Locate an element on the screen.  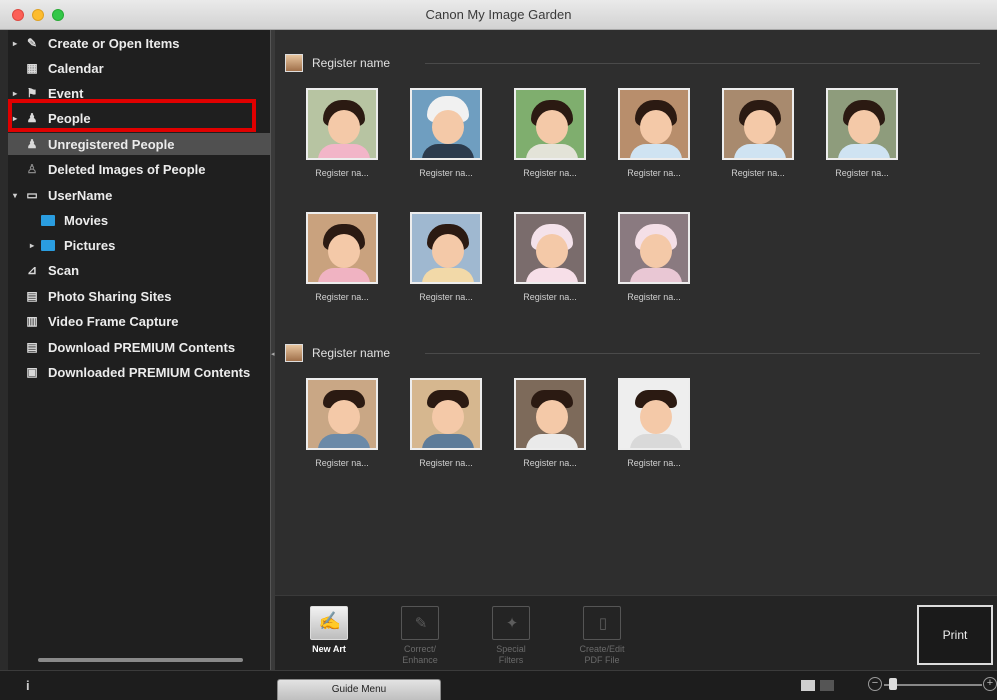
zoom-out-icon: − is located at coordinates (875, 684).